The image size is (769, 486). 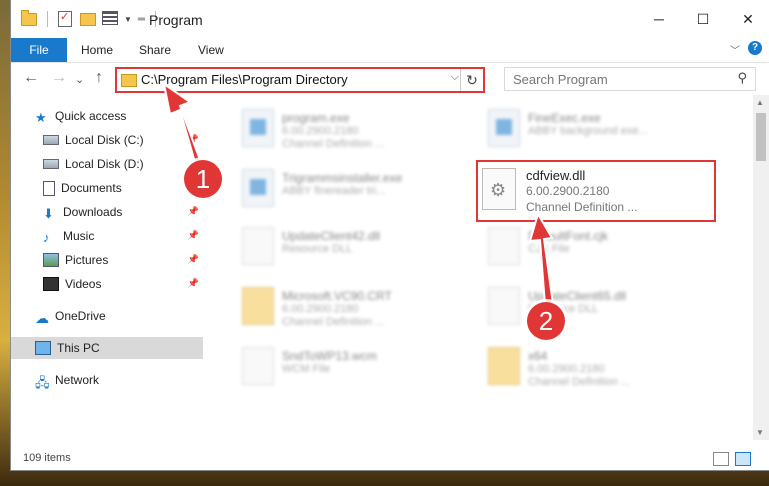 I want to click on new-folder-icon, so click(x=88, y=19).